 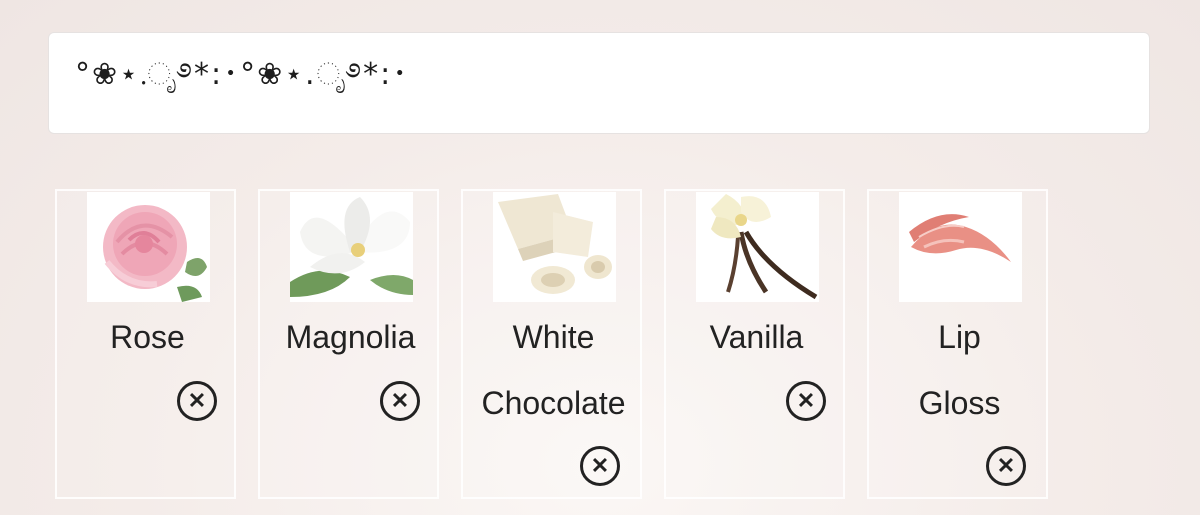 I want to click on note-label-lip: Lip, so click(x=959, y=337).